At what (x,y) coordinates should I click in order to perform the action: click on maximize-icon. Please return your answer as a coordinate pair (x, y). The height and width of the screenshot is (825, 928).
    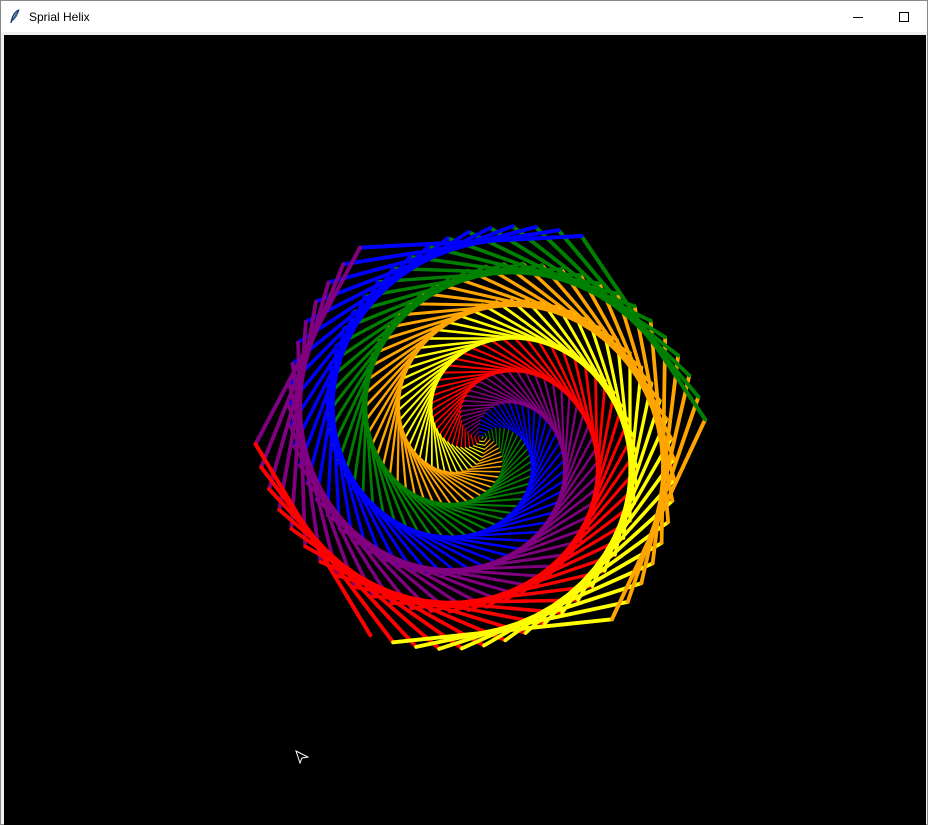
    Looking at the image, I should click on (904, 16).